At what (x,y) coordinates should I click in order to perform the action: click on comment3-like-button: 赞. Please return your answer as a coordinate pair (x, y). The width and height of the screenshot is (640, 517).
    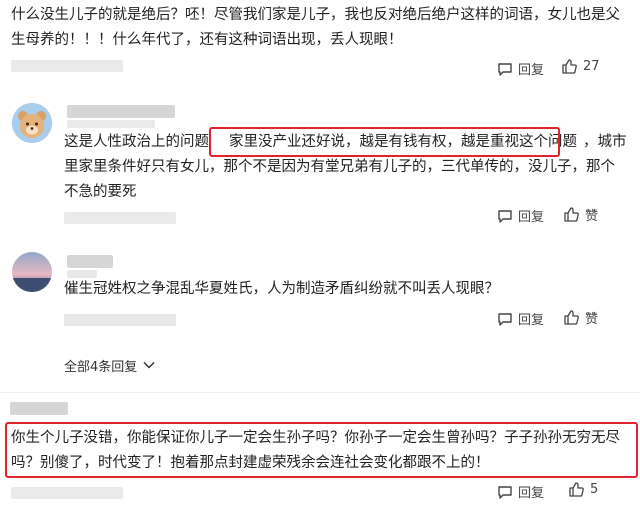
    Looking at the image, I should click on (580, 317).